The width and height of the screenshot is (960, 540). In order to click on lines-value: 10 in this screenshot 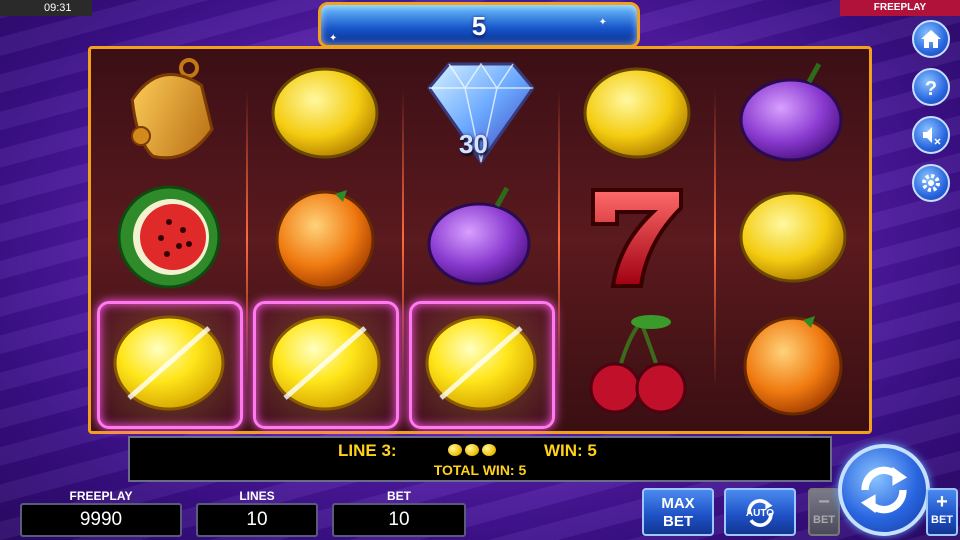, I will do `click(257, 520)`.